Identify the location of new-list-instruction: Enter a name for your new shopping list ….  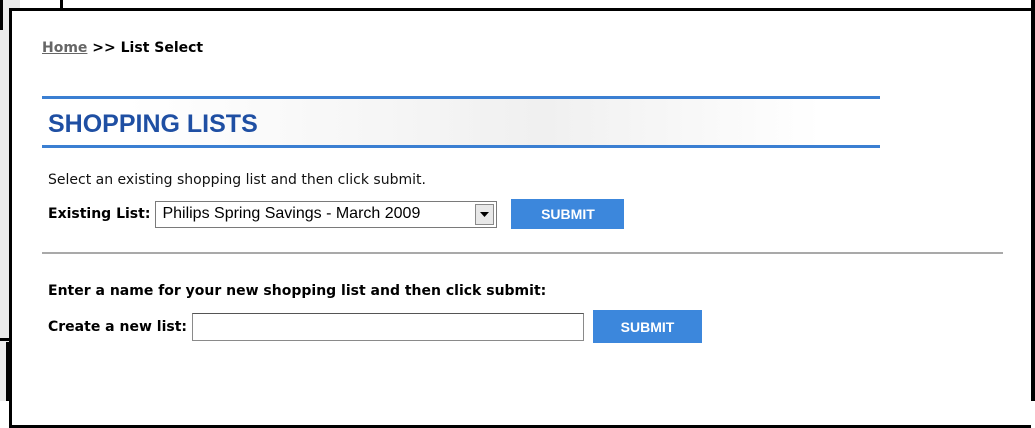
(297, 291).